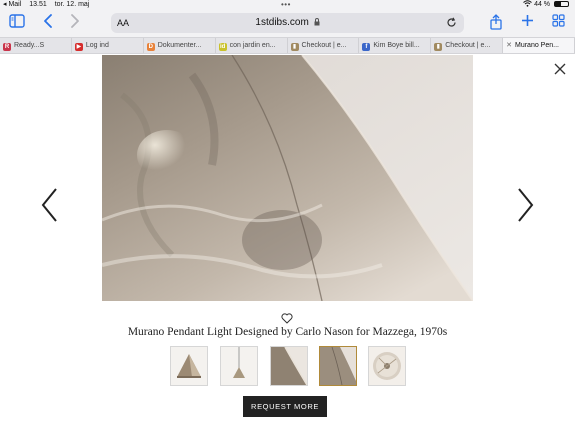 The width and height of the screenshot is (575, 431). Describe the element at coordinates (366, 47) in the screenshot. I see `favicon-icon: f` at that location.